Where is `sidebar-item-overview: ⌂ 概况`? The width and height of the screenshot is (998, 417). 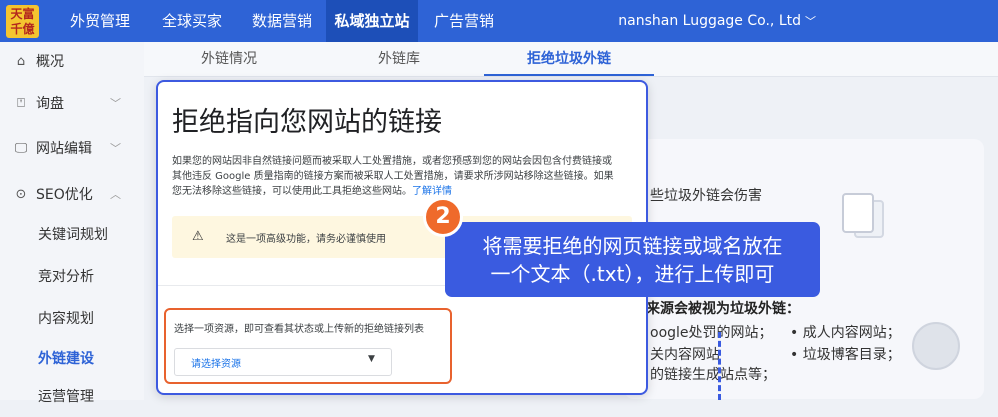 sidebar-item-overview: ⌂ 概况 is located at coordinates (72, 62).